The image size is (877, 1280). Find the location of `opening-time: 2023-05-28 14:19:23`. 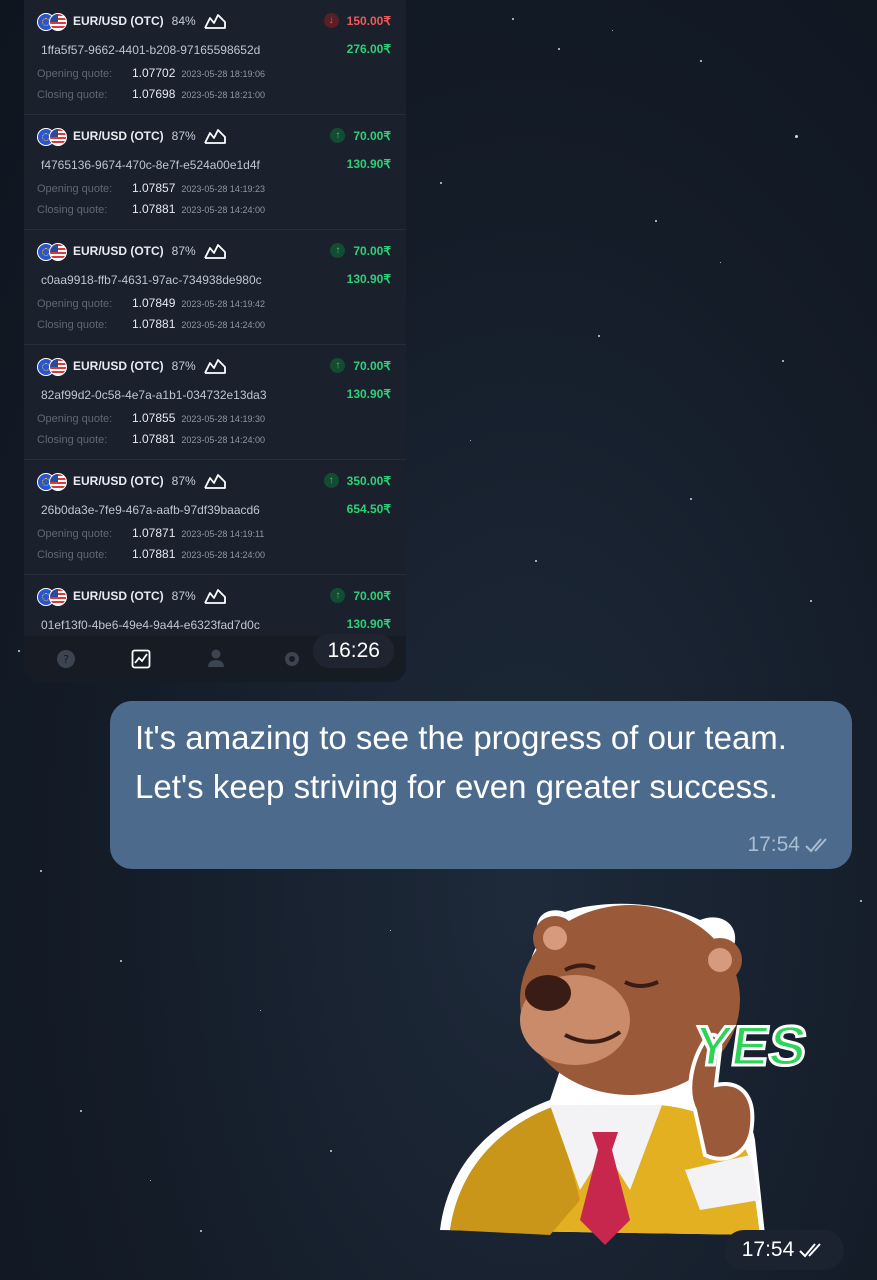

opening-time: 2023-05-28 14:19:23 is located at coordinates (223, 189).